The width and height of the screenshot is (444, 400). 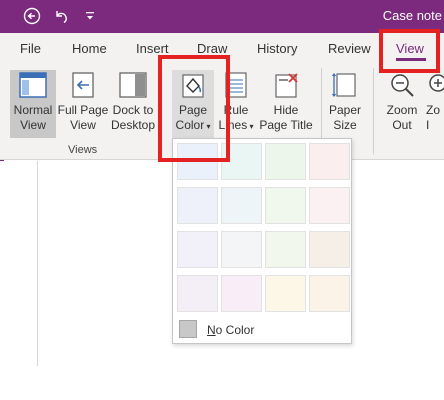 I want to click on no-color-swatch, so click(x=188, y=329).